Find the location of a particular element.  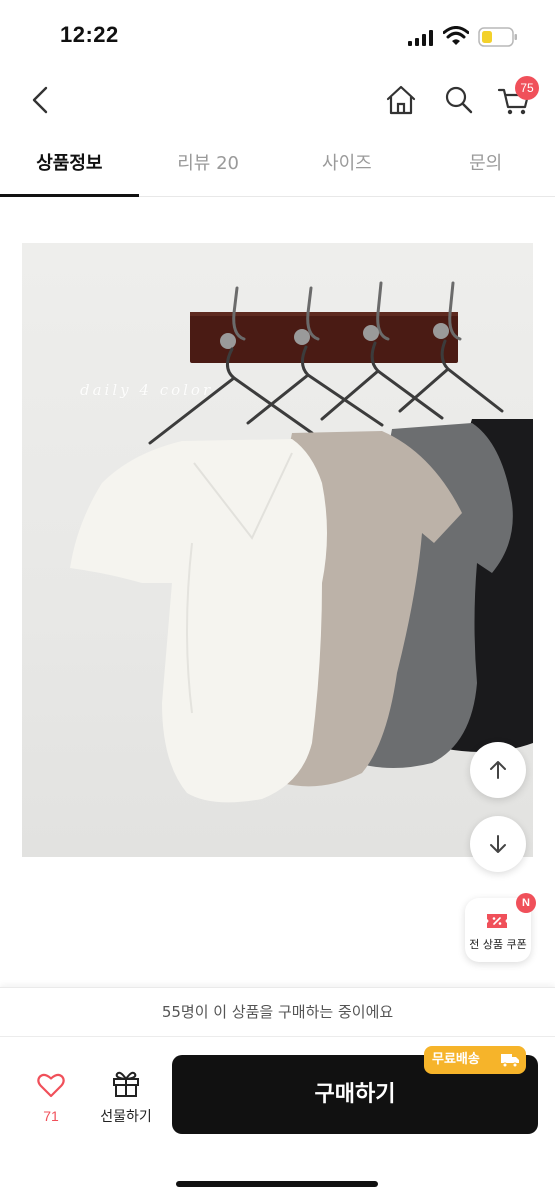

new-badge: N is located at coordinates (526, 903).